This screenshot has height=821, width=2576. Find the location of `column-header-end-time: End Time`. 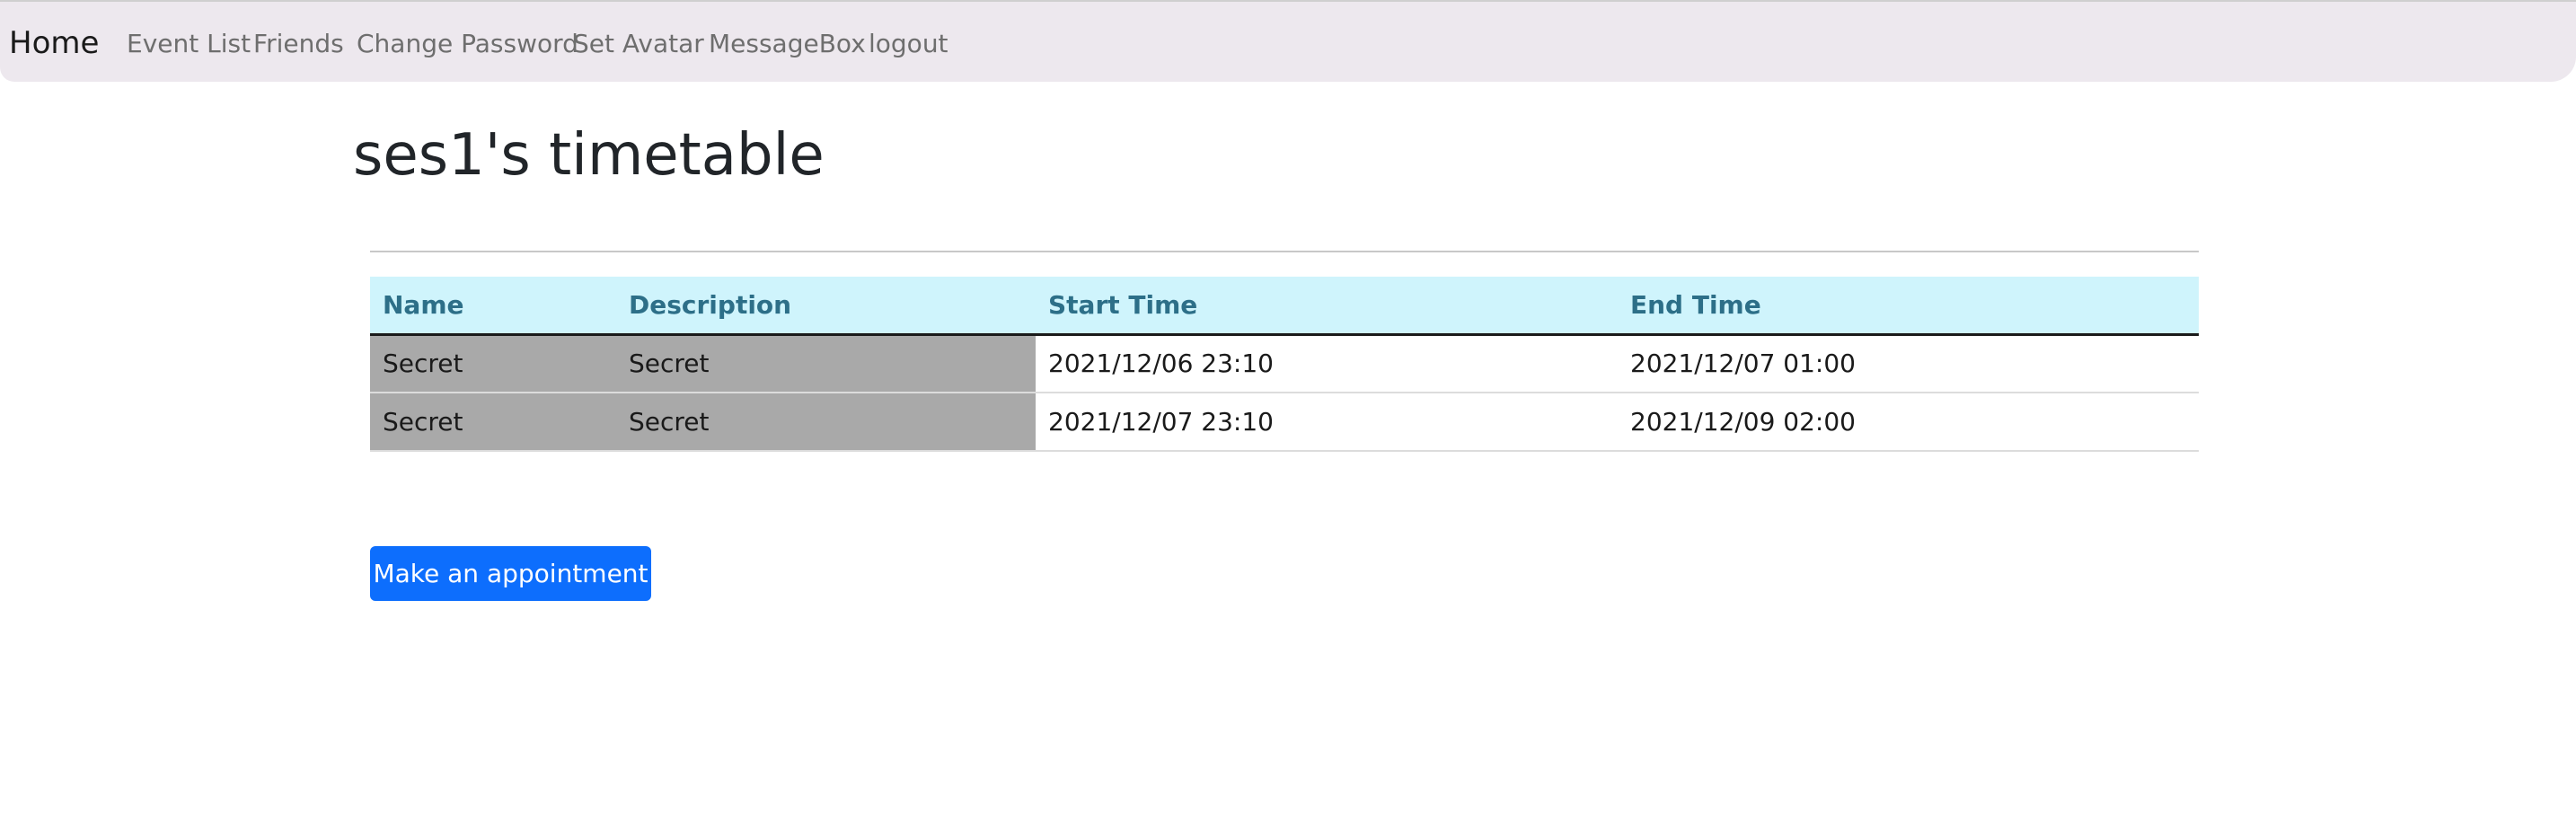

column-header-end-time: End Time is located at coordinates (1908, 306).